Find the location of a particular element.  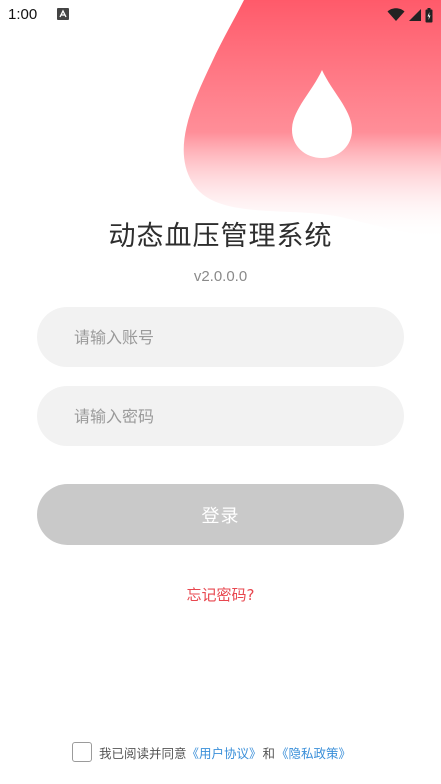

cell-signal-icon is located at coordinates (415, 15).